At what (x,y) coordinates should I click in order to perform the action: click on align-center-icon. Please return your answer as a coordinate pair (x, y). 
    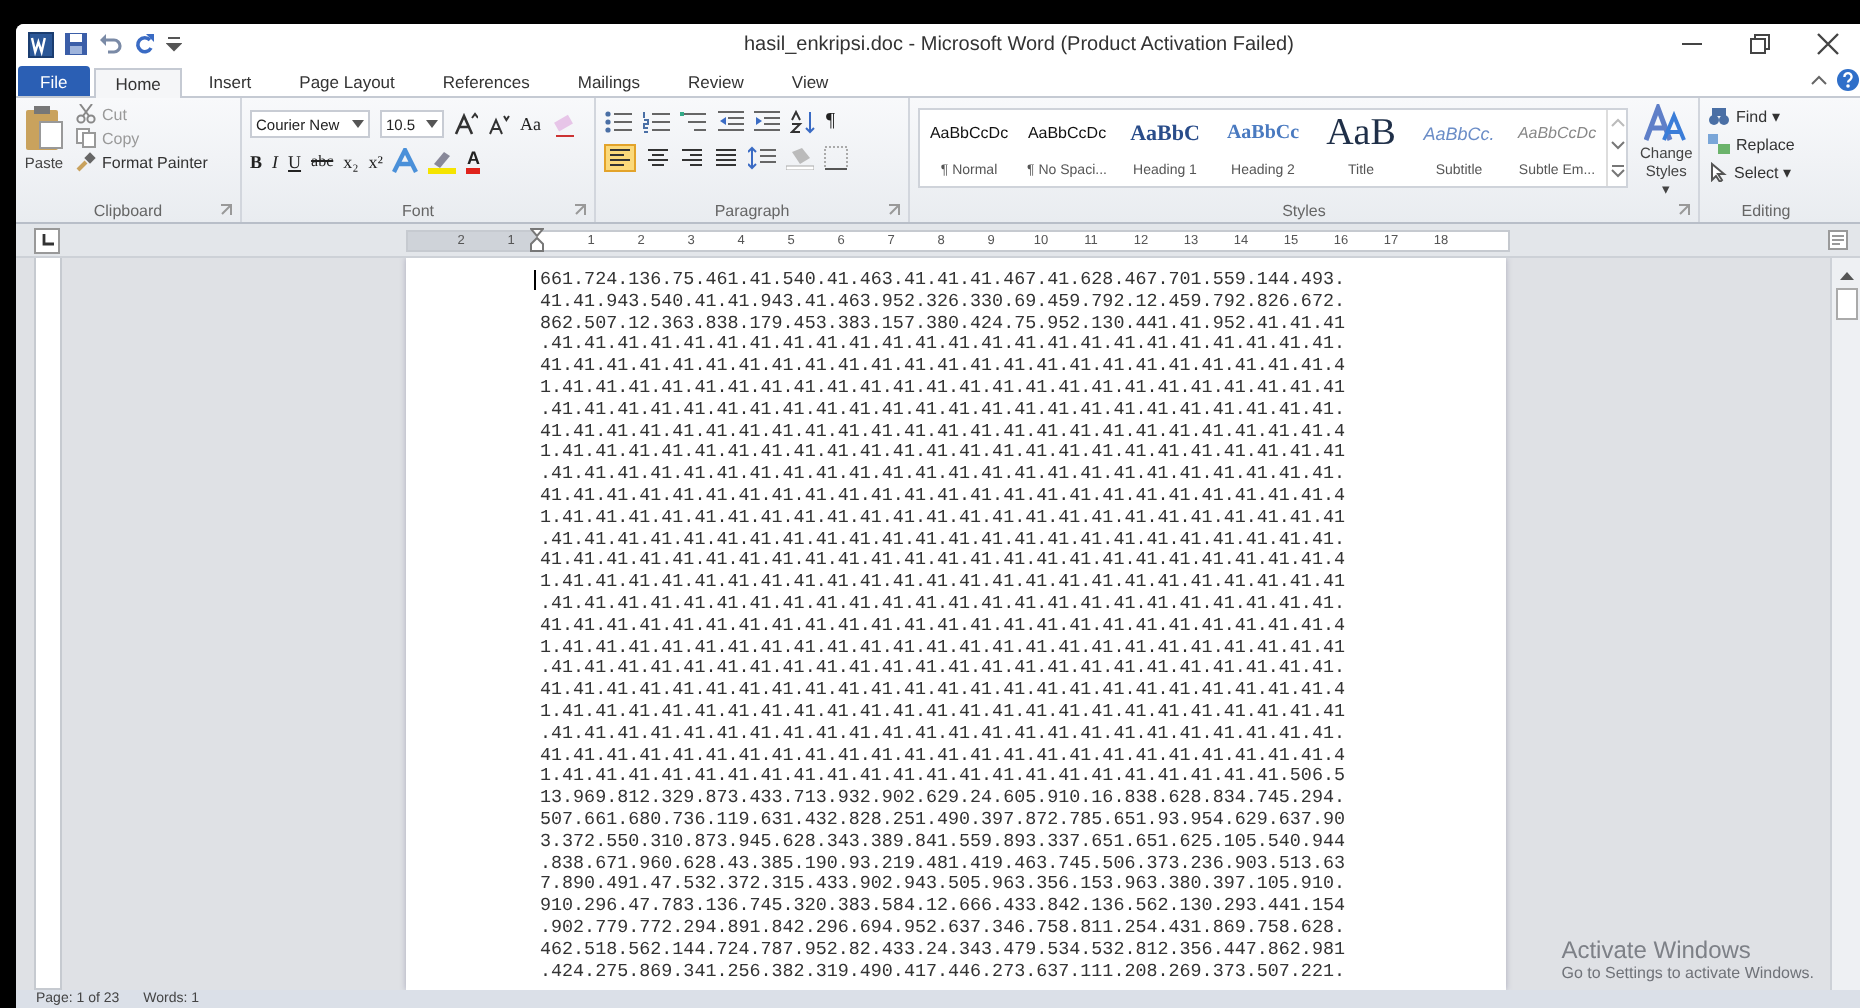
    Looking at the image, I should click on (658, 158).